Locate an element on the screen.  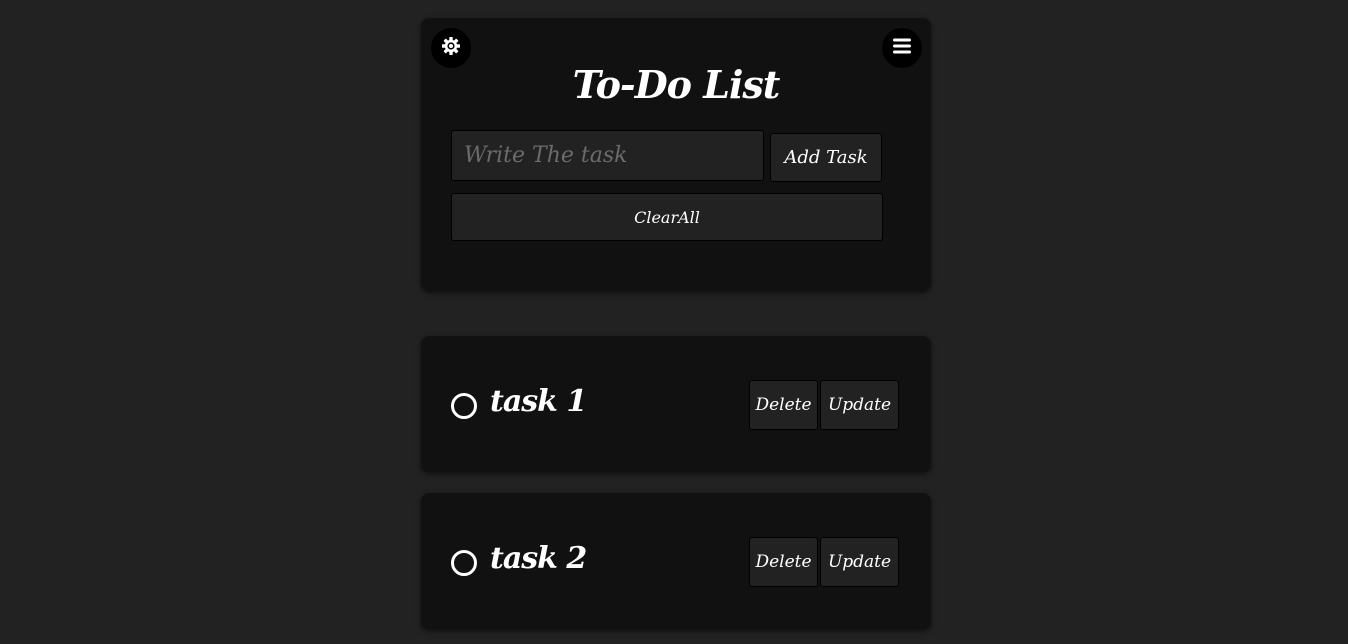
task-card: task 1 Delete Update is located at coordinates (676, 404).